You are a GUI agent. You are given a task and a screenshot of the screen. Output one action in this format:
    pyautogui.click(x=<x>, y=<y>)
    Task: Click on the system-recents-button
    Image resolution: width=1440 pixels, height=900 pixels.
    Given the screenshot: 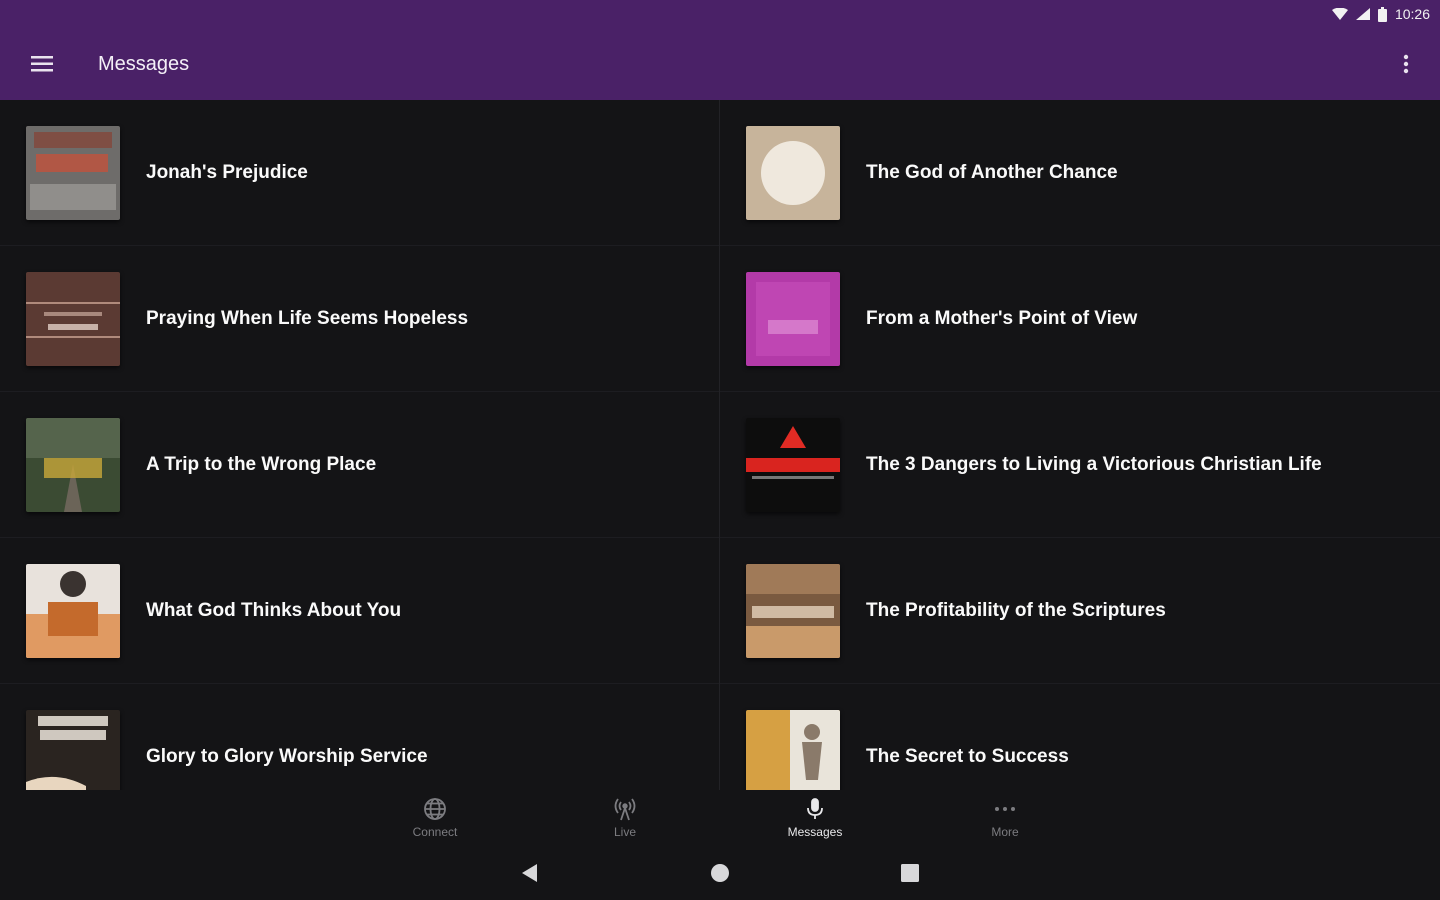 What is the action you would take?
    pyautogui.click(x=910, y=873)
    